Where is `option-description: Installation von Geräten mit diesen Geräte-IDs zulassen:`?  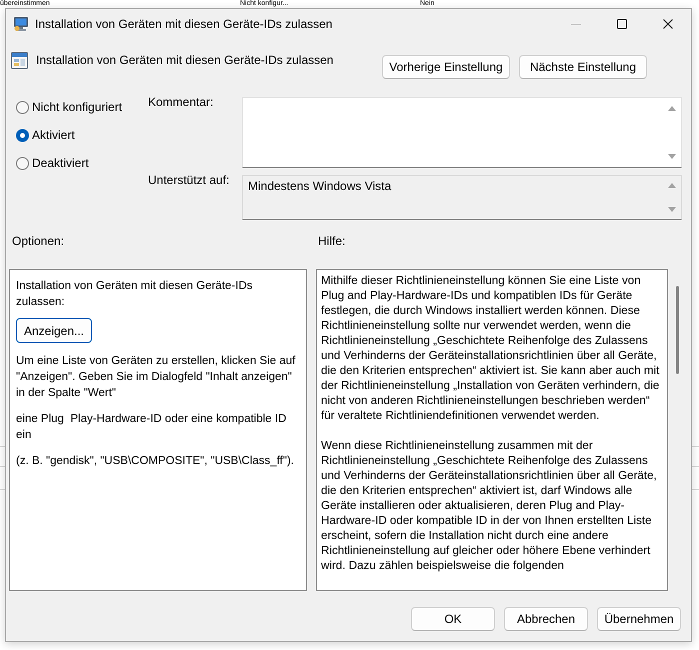 option-description: Installation von Geräten mit diesen Geräte-IDs zulassen: is located at coordinates (135, 294).